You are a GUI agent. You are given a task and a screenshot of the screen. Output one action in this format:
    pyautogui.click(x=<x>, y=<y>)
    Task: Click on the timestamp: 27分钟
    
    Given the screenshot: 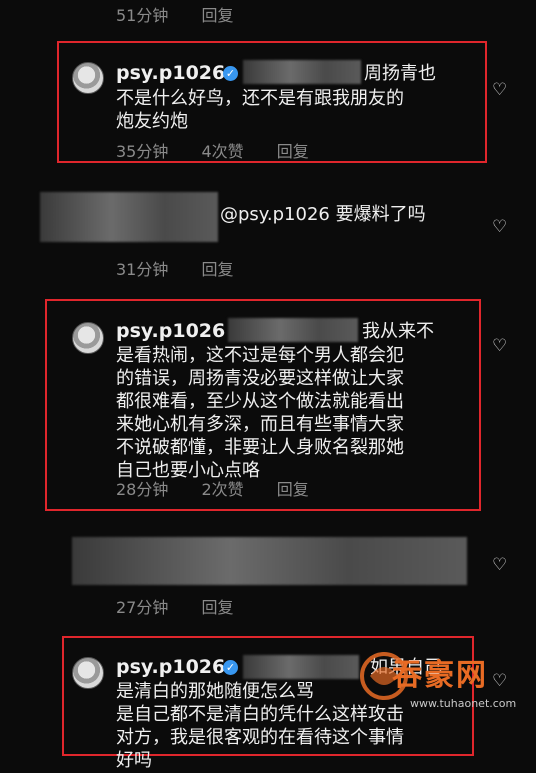 What is the action you would take?
    pyautogui.click(x=142, y=607)
    